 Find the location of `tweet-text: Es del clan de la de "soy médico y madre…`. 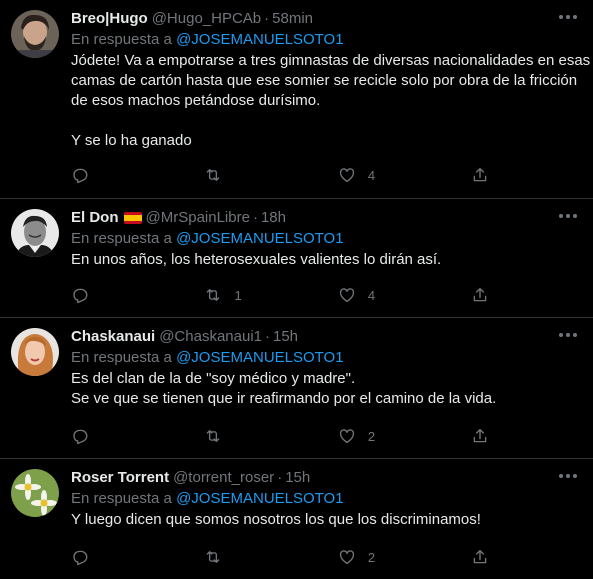

tweet-text: Es del clan de la de "soy médico y madre… is located at coordinates (326, 389).